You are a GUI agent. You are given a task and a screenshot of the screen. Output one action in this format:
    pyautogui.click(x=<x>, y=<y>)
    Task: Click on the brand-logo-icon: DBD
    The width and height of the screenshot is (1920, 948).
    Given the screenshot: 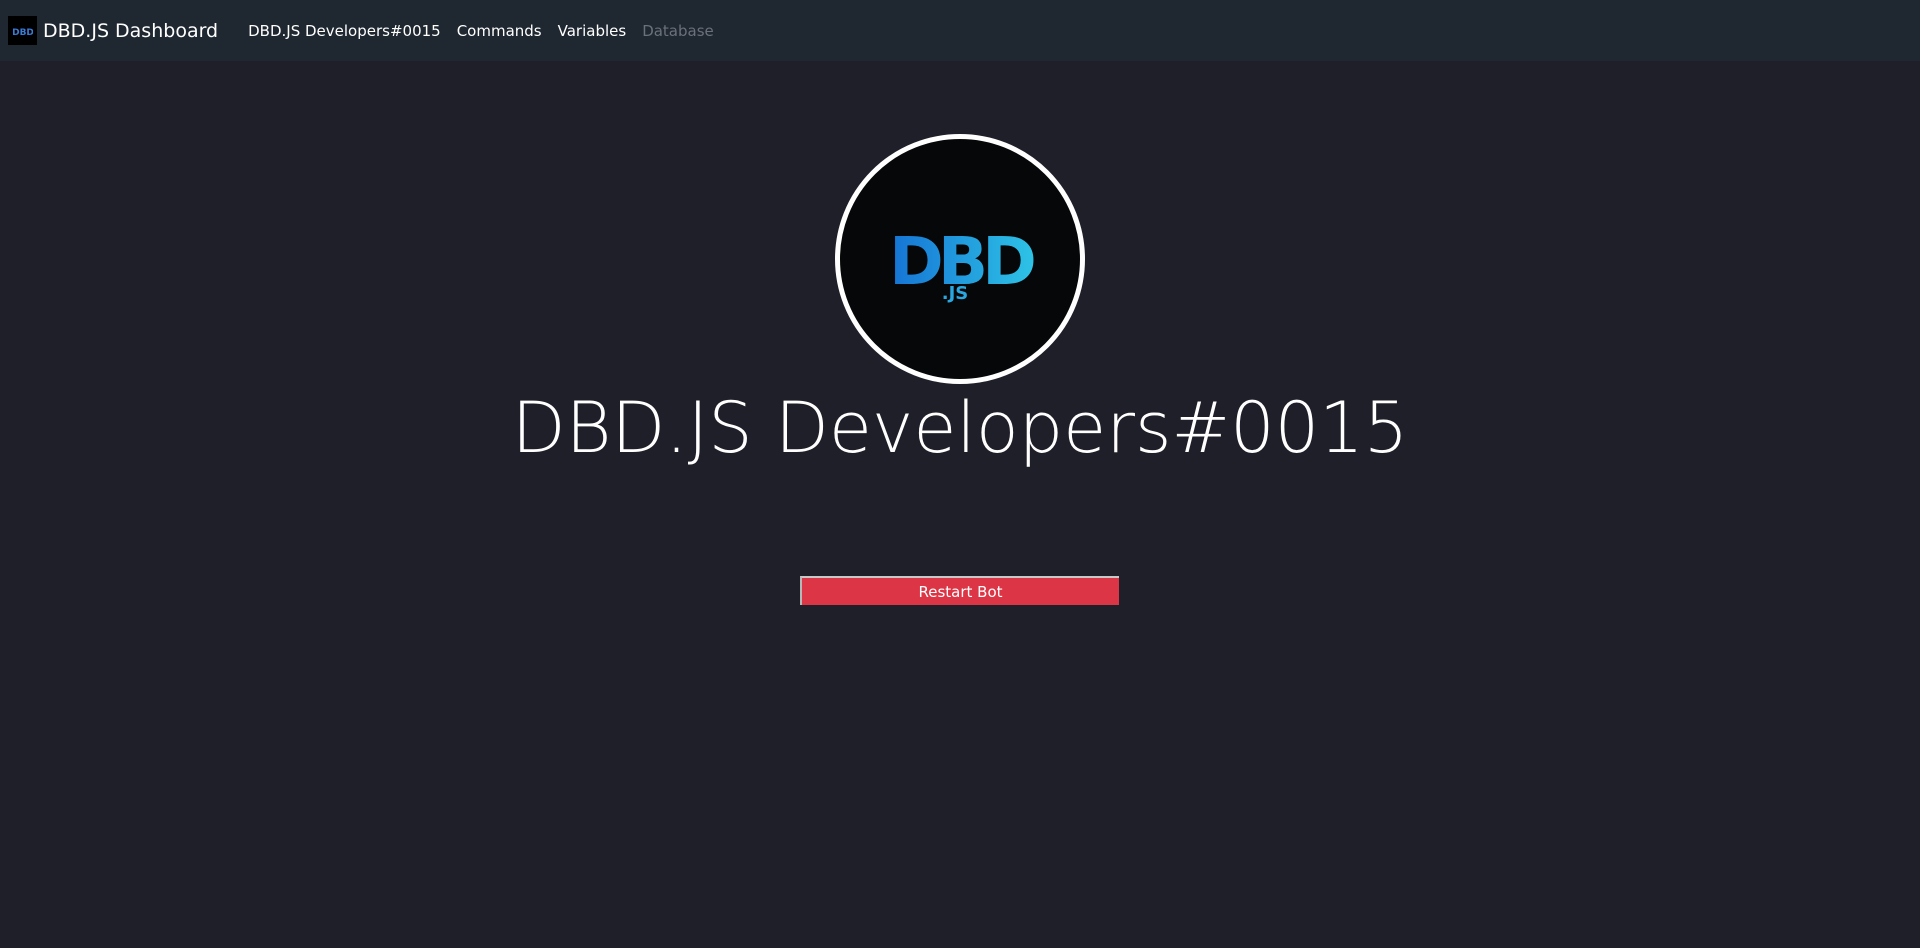 What is the action you would take?
    pyautogui.click(x=22, y=30)
    